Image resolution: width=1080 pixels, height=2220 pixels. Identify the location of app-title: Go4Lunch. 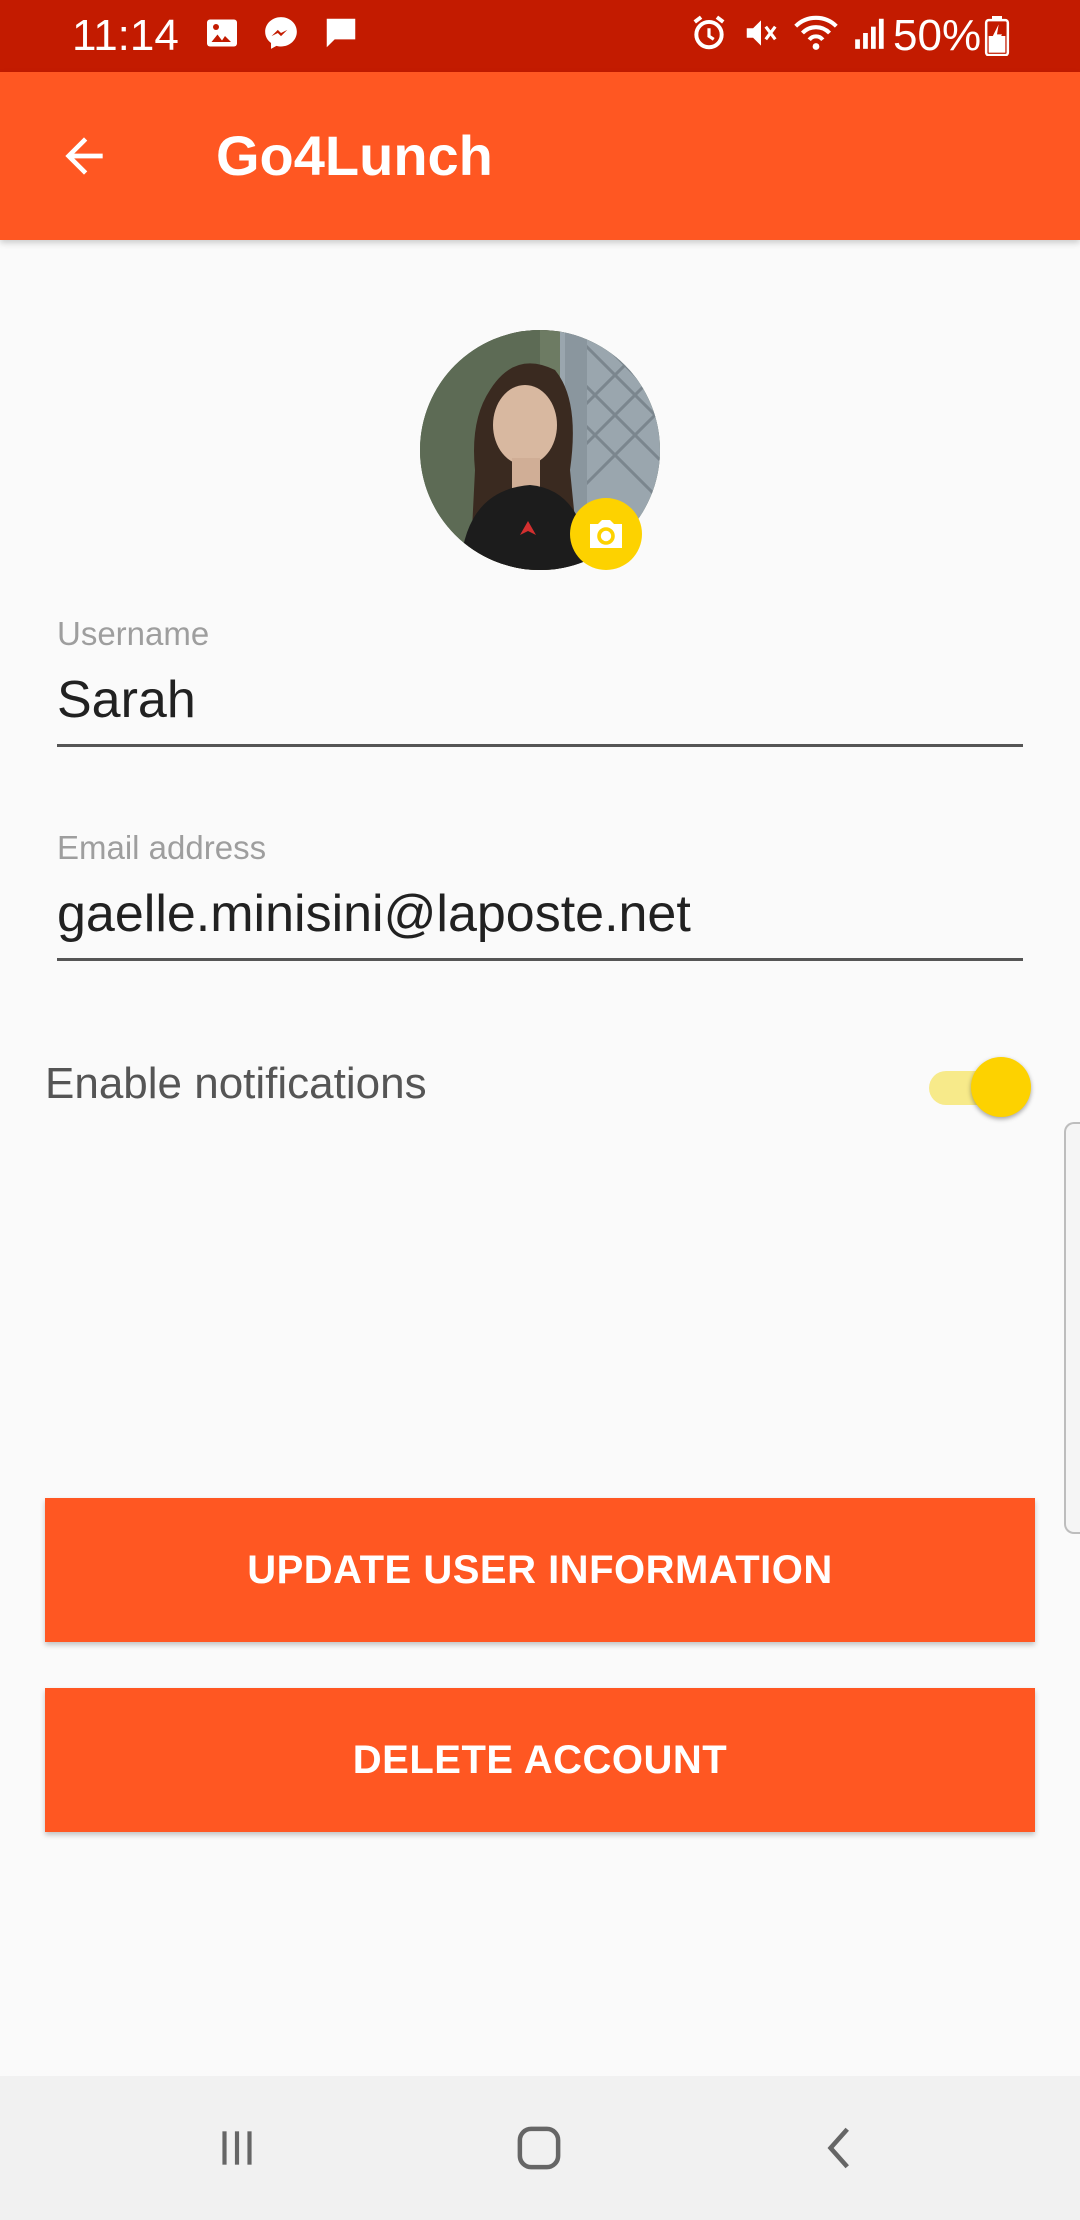
(354, 155).